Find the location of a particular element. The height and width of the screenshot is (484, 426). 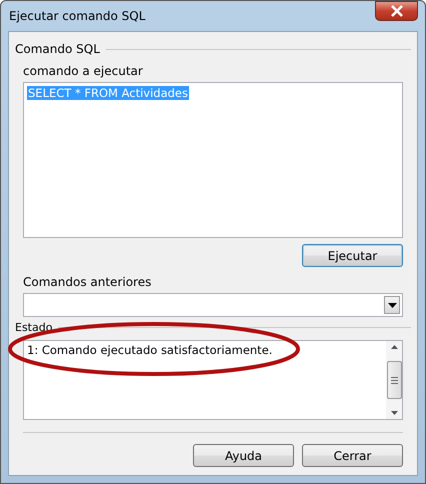

sql-text: SELECT * FROM Actividades is located at coordinates (108, 93).